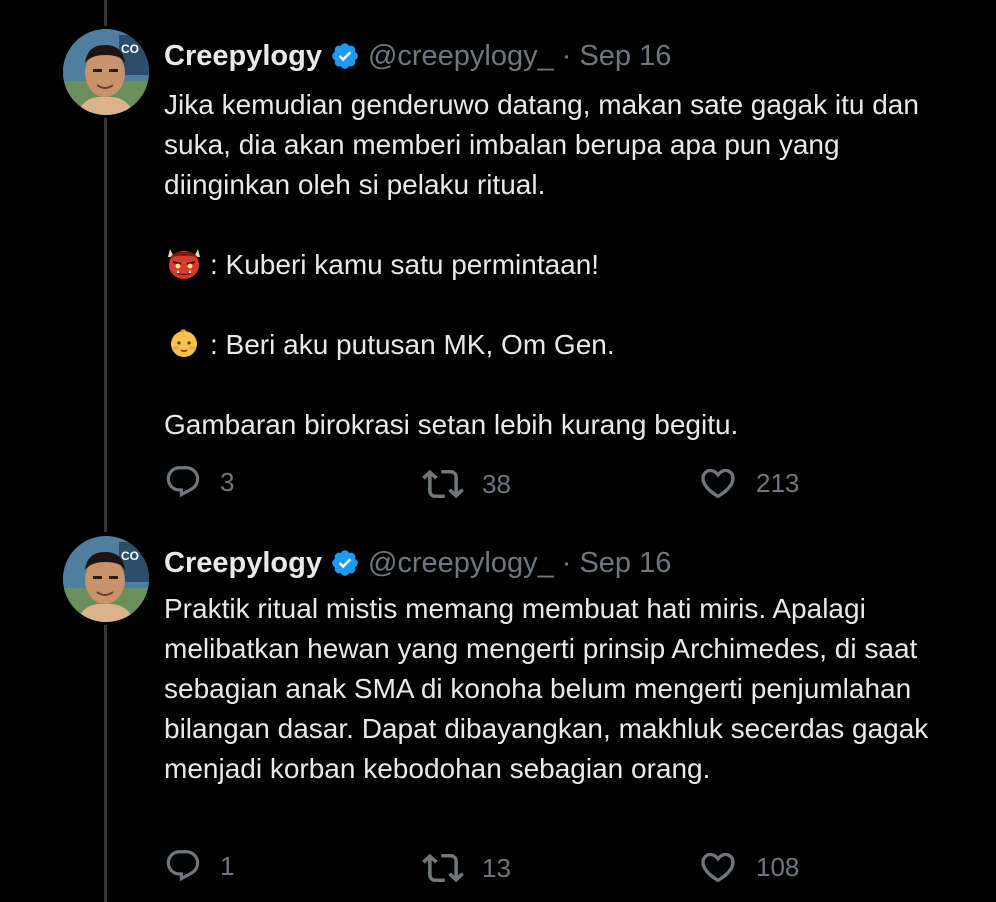  What do you see at coordinates (496, 867) in the screenshot?
I see `retweet-count: 13` at bounding box center [496, 867].